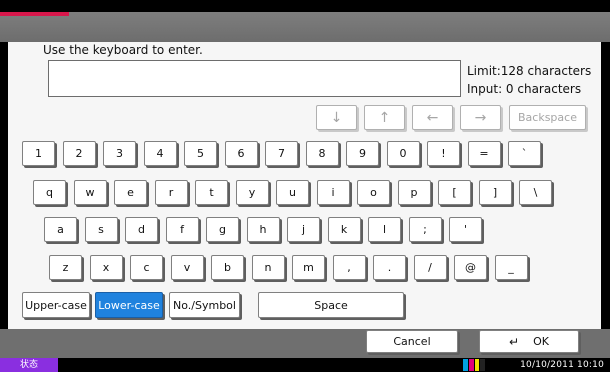 The height and width of the screenshot is (372, 610). What do you see at coordinates (263, 229) in the screenshot?
I see `key-row3-5: h` at bounding box center [263, 229].